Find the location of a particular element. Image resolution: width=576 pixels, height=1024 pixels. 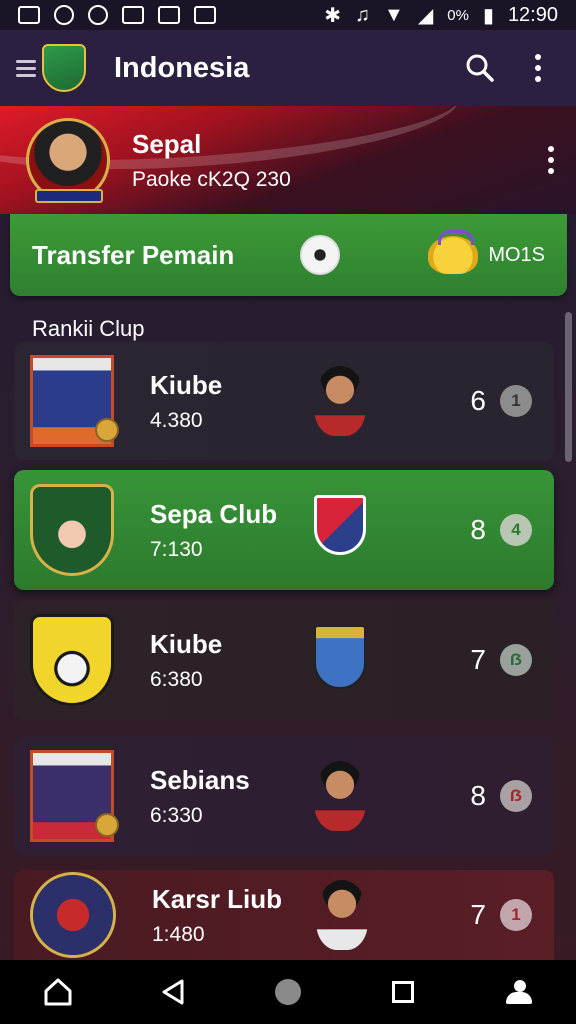

club-name: Karsr Liub is located at coordinates (217, 898).